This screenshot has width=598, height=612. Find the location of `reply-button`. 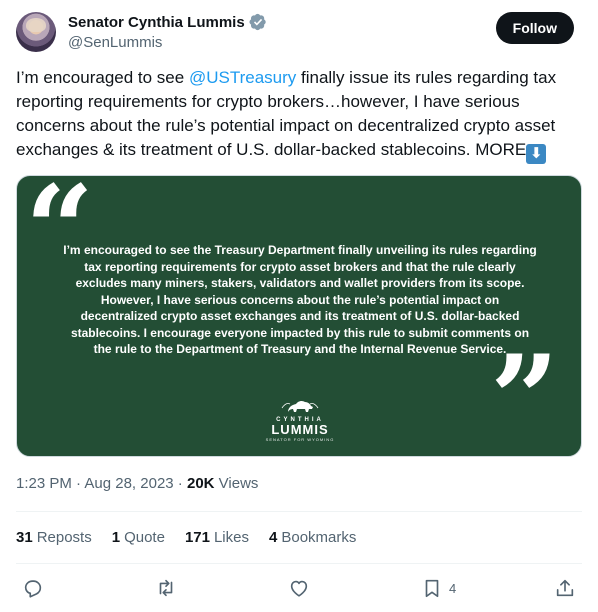

reply-button is located at coordinates (33, 588).